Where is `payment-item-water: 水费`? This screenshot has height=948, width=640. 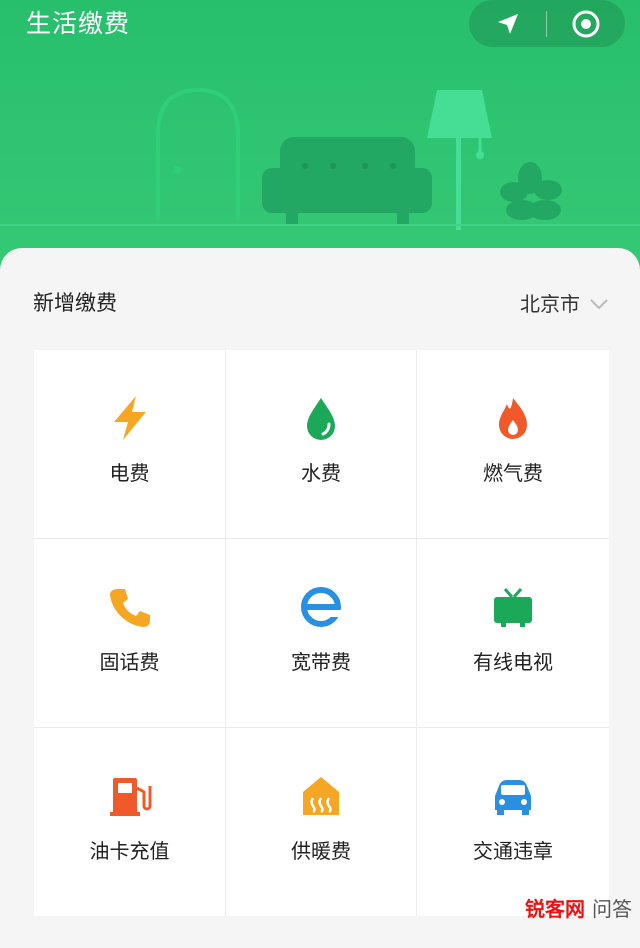 payment-item-water: 水费 is located at coordinates (321, 444).